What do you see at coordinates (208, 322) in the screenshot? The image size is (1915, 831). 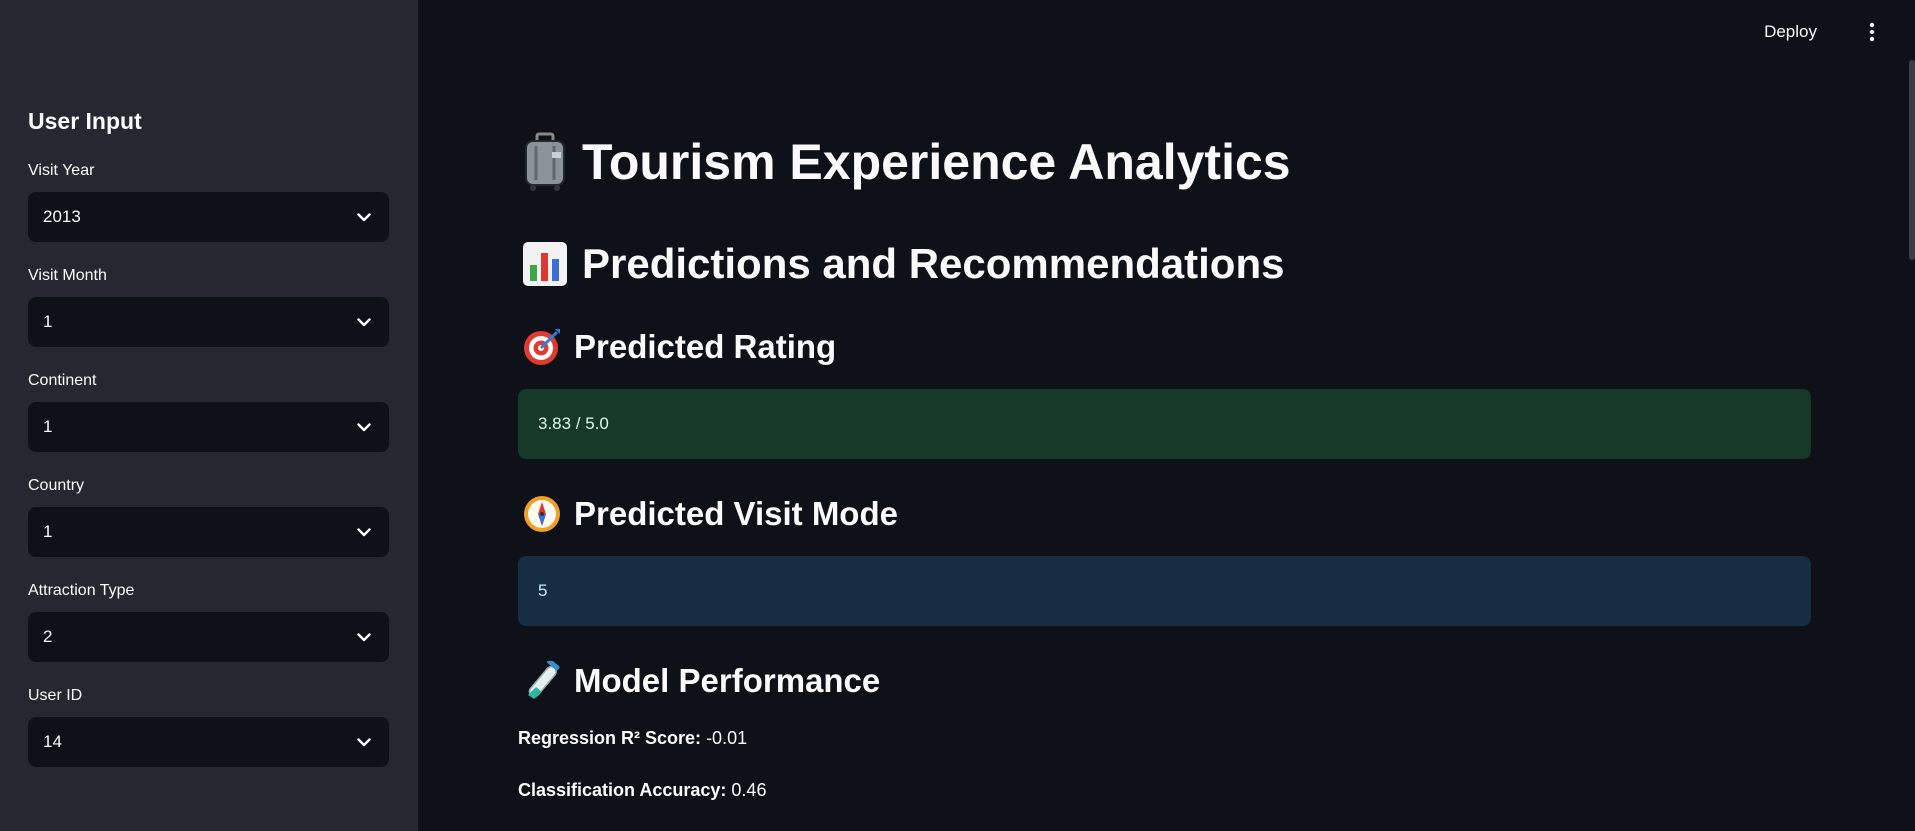 I see `visit-month-select: 1` at bounding box center [208, 322].